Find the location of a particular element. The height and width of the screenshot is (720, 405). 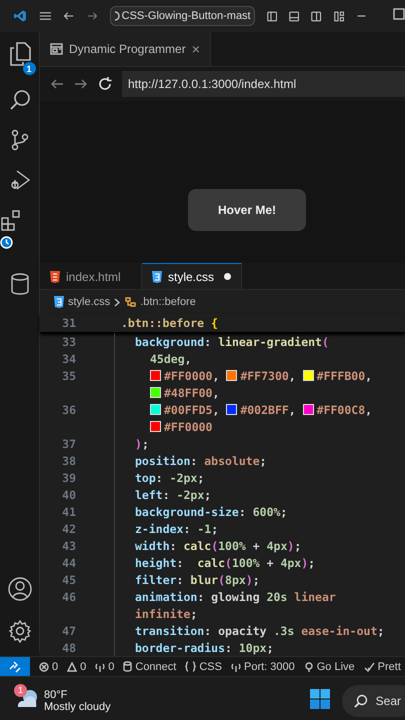

hover-button: Hover Me! is located at coordinates (247, 210).